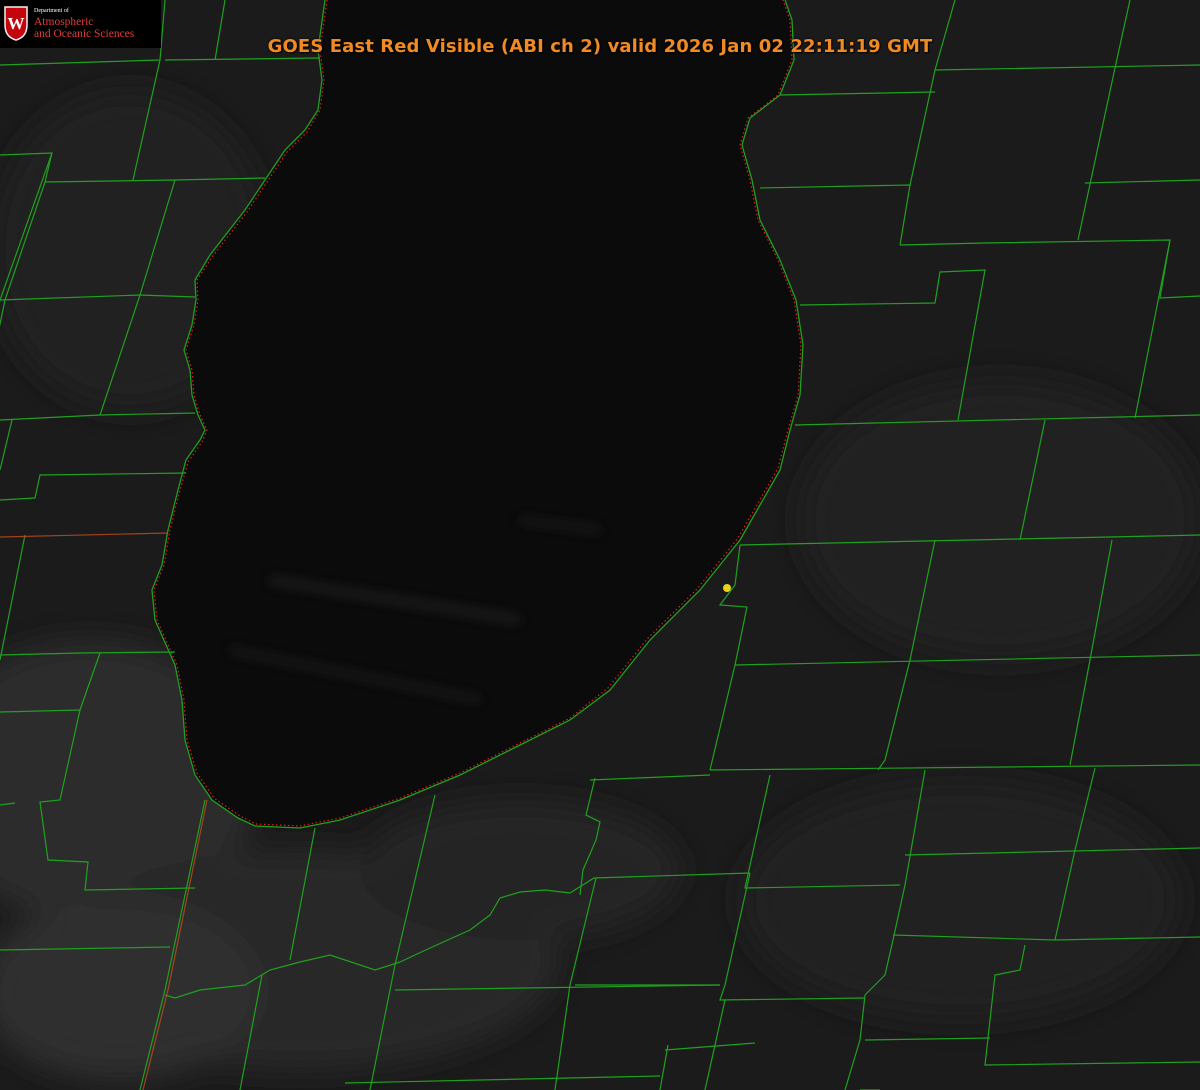 This screenshot has width=1200, height=1090. What do you see at coordinates (727, 588) in the screenshot?
I see `point-marker` at bounding box center [727, 588].